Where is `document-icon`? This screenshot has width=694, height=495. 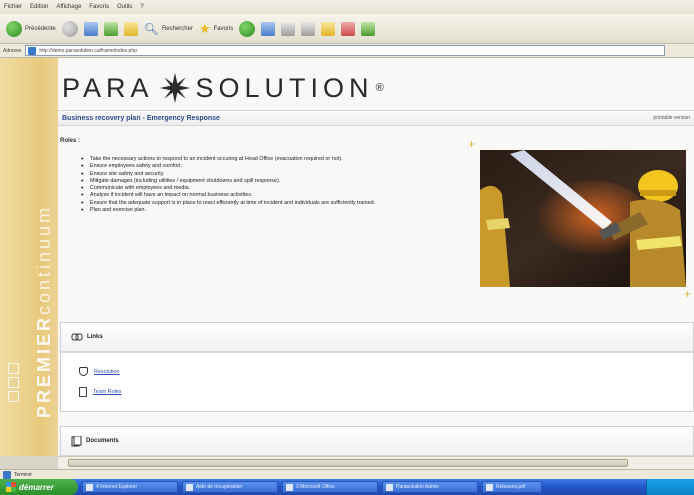 document-icon is located at coordinates (83, 392).